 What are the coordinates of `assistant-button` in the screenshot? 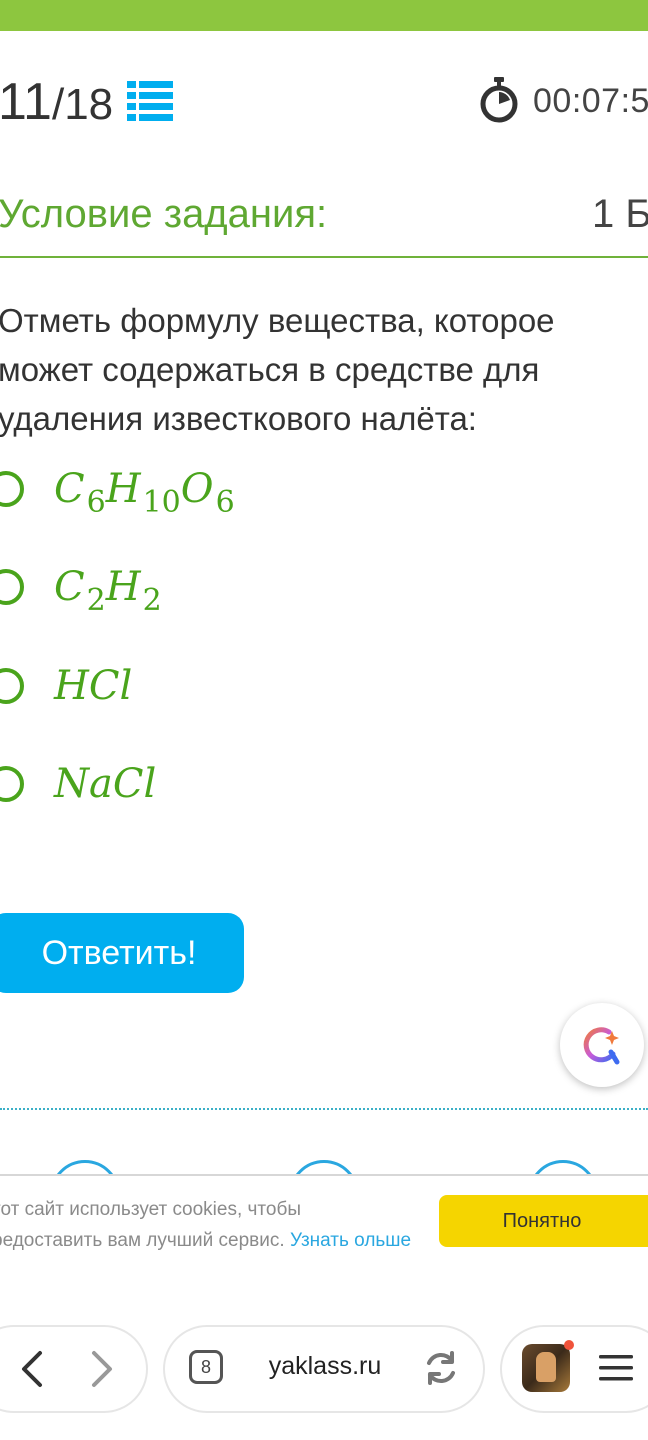 It's located at (602, 1045).